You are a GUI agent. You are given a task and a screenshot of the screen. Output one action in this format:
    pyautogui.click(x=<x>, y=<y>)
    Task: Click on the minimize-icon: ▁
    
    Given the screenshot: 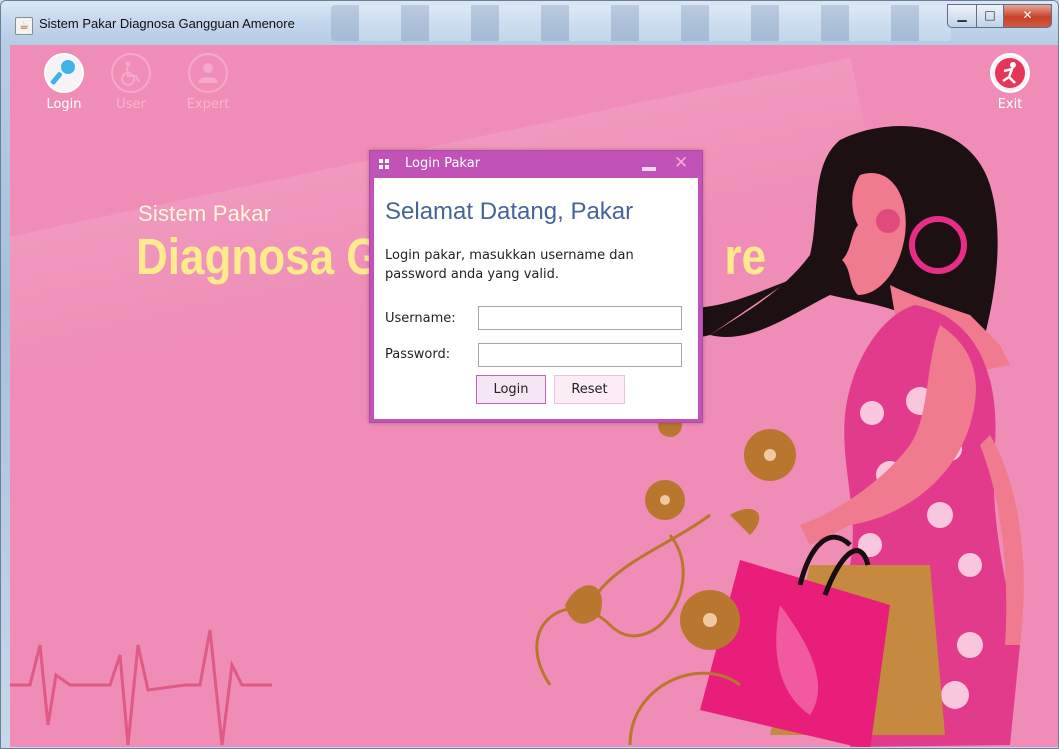 What is the action you would take?
    pyautogui.click(x=962, y=15)
    